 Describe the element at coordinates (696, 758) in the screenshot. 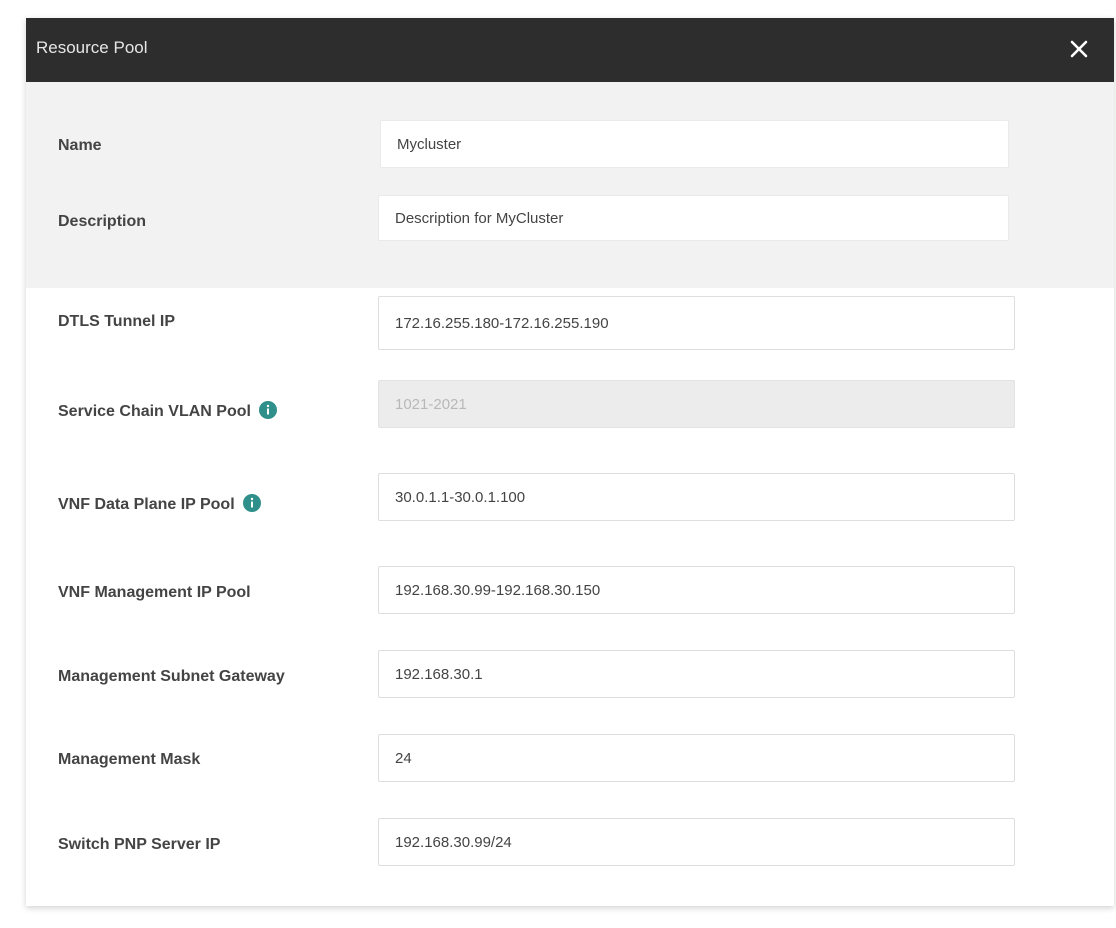

I see `management-mask-input: 24` at that location.